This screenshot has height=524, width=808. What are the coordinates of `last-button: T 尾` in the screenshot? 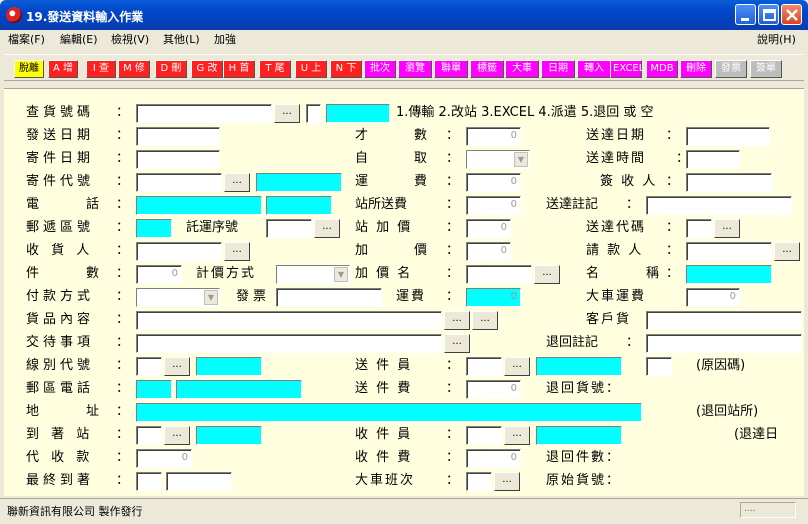 It's located at (275, 69).